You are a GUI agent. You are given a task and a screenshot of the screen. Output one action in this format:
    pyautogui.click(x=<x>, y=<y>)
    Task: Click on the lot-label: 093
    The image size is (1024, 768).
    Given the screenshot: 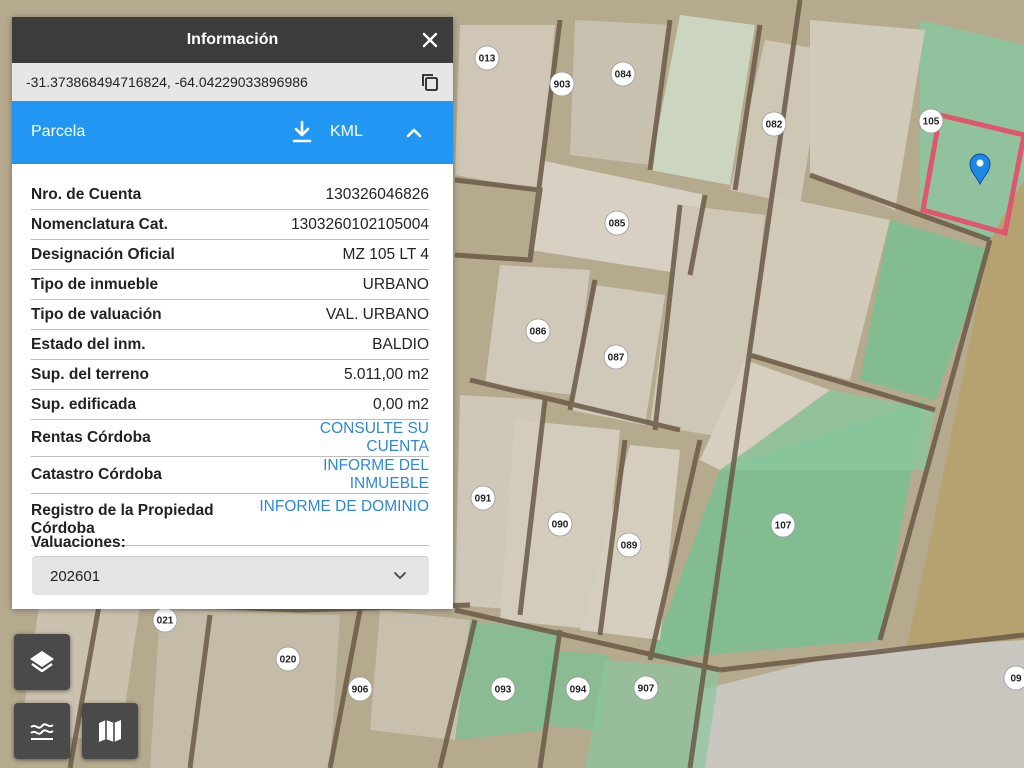 What is the action you would take?
    pyautogui.click(x=503, y=689)
    